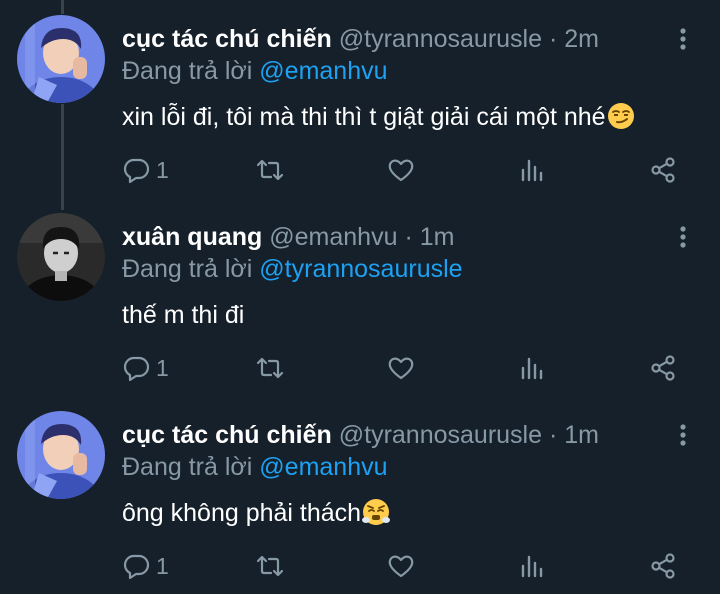  I want to click on tweet-text-content: ông không phải thách, so click(242, 513).